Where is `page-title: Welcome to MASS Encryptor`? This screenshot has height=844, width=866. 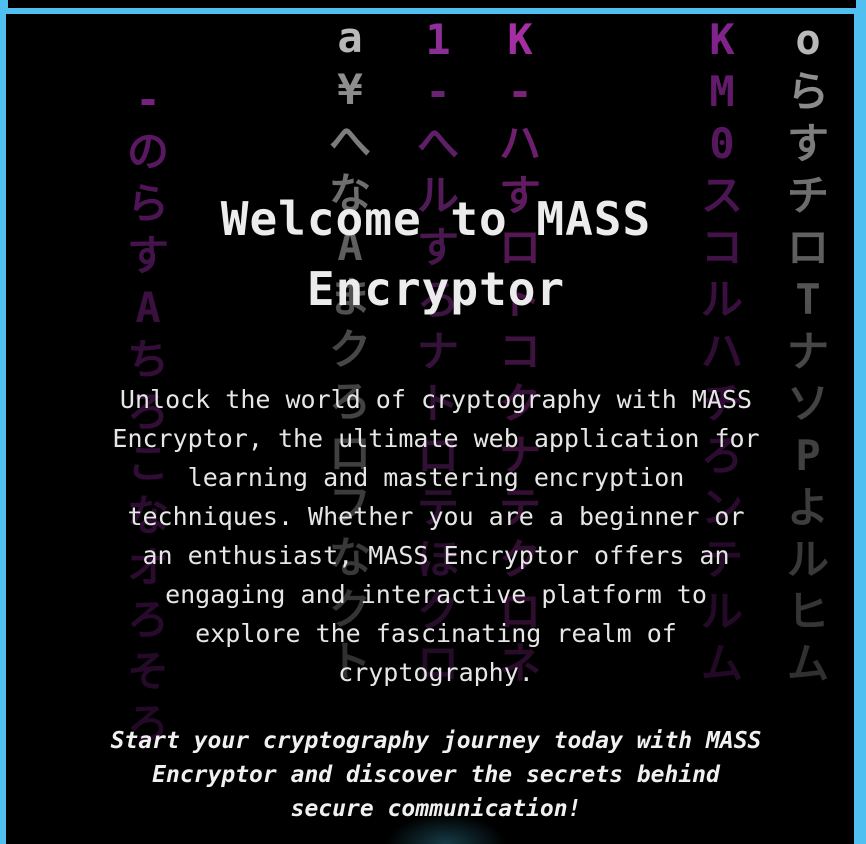 page-title: Welcome to MASS Encryptor is located at coordinates (436, 254).